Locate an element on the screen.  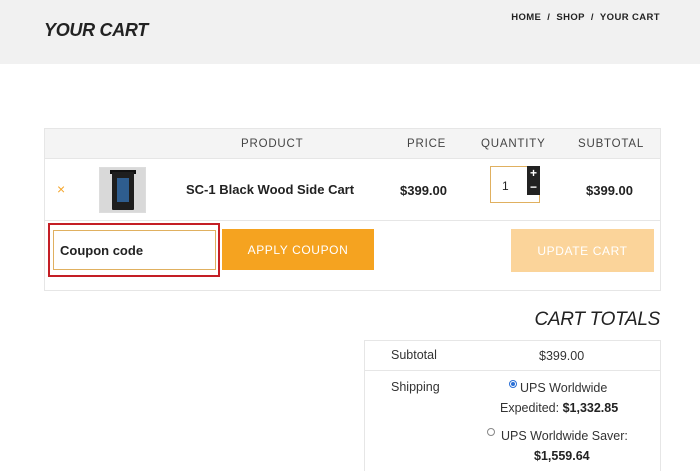
breadcrumb-shop: SHOP is located at coordinates (570, 17).